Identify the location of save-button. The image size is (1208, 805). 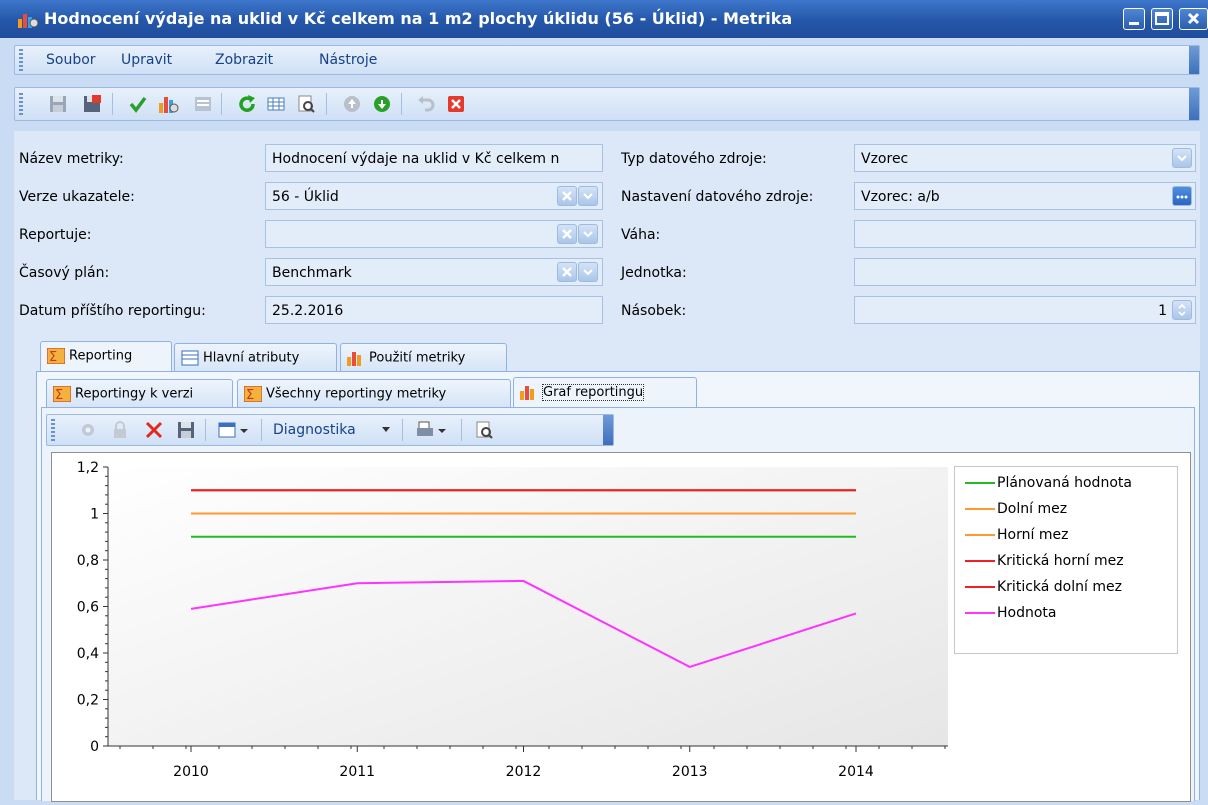
(58, 104).